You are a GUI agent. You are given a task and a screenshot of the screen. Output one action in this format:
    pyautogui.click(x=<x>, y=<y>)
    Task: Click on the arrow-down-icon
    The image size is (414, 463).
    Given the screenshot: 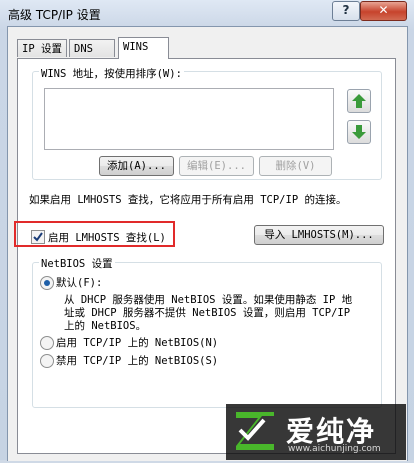 What is the action you would take?
    pyautogui.click(x=359, y=132)
    